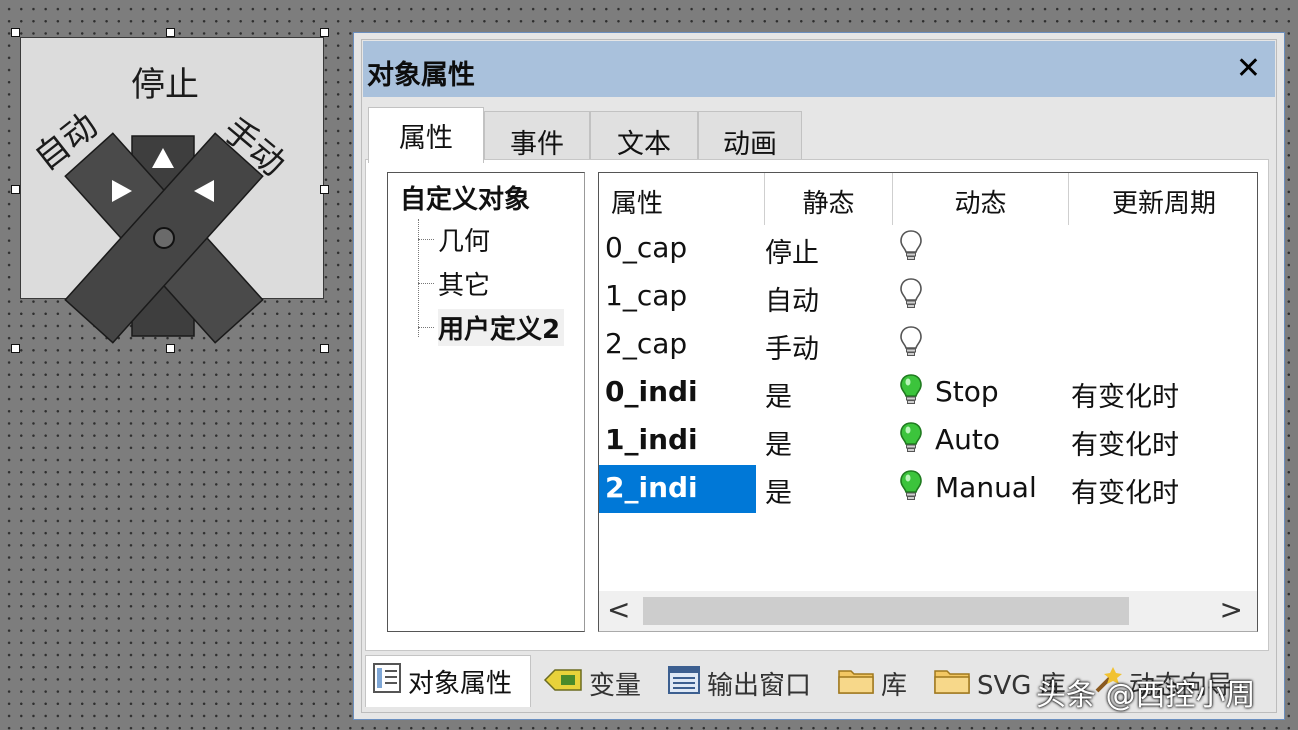  What do you see at coordinates (537, 135) in the screenshot?
I see `tab-events: 事件` at bounding box center [537, 135].